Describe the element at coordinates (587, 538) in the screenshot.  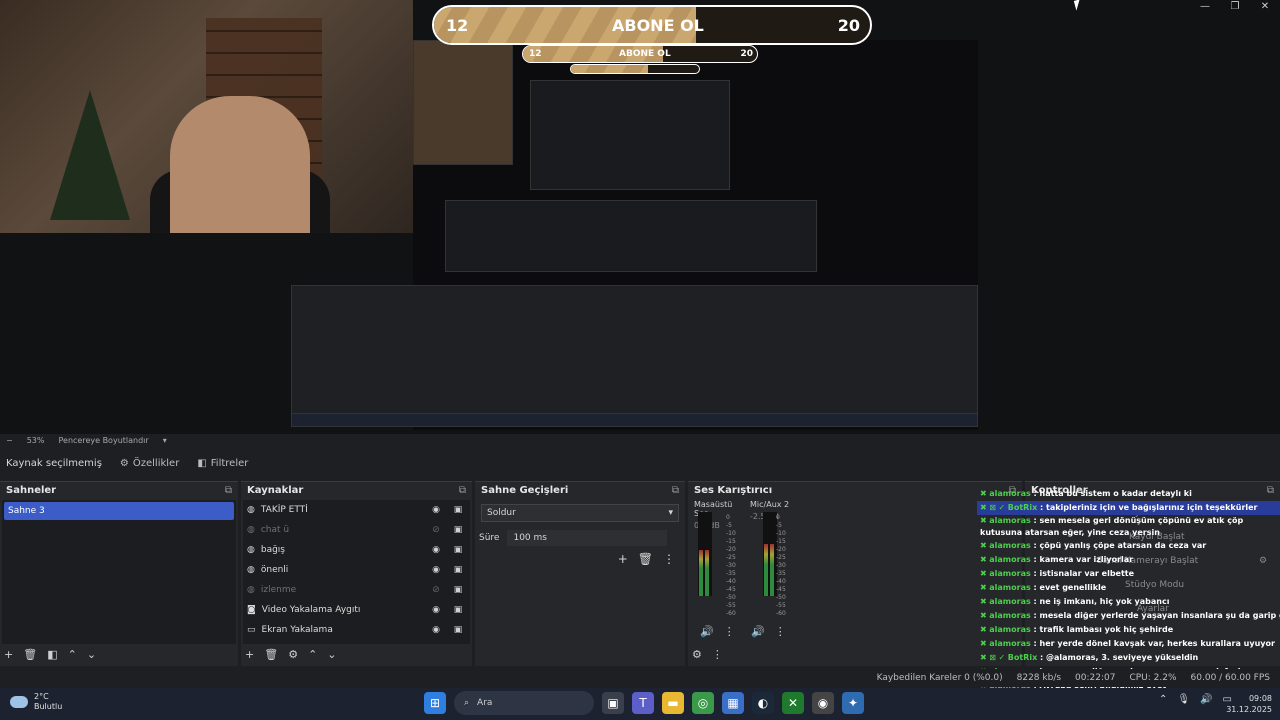
I see `duration-input: 100 ms` at that location.